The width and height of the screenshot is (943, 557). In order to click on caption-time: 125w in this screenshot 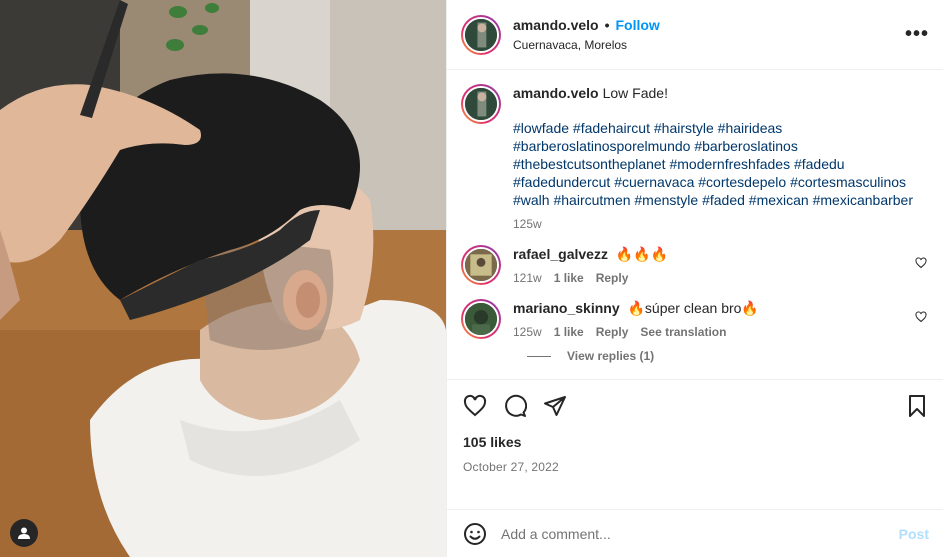, I will do `click(527, 224)`.